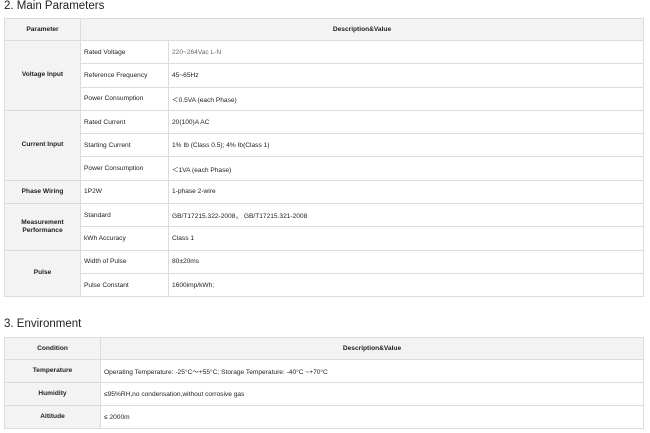 This screenshot has height=433, width=650. Describe the element at coordinates (52, 348) in the screenshot. I see `column-header-condition: Condition` at that location.